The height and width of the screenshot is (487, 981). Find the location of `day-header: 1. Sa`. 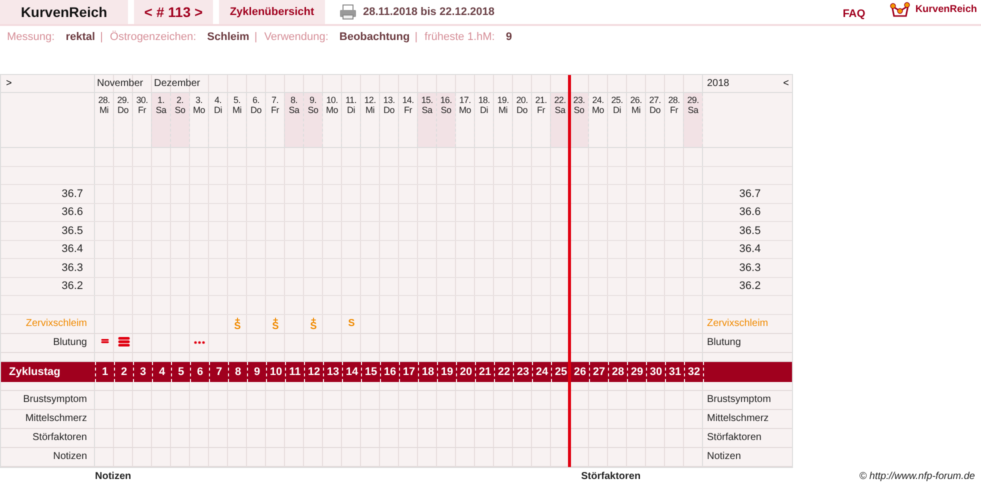

day-header: 1. Sa is located at coordinates (161, 120).